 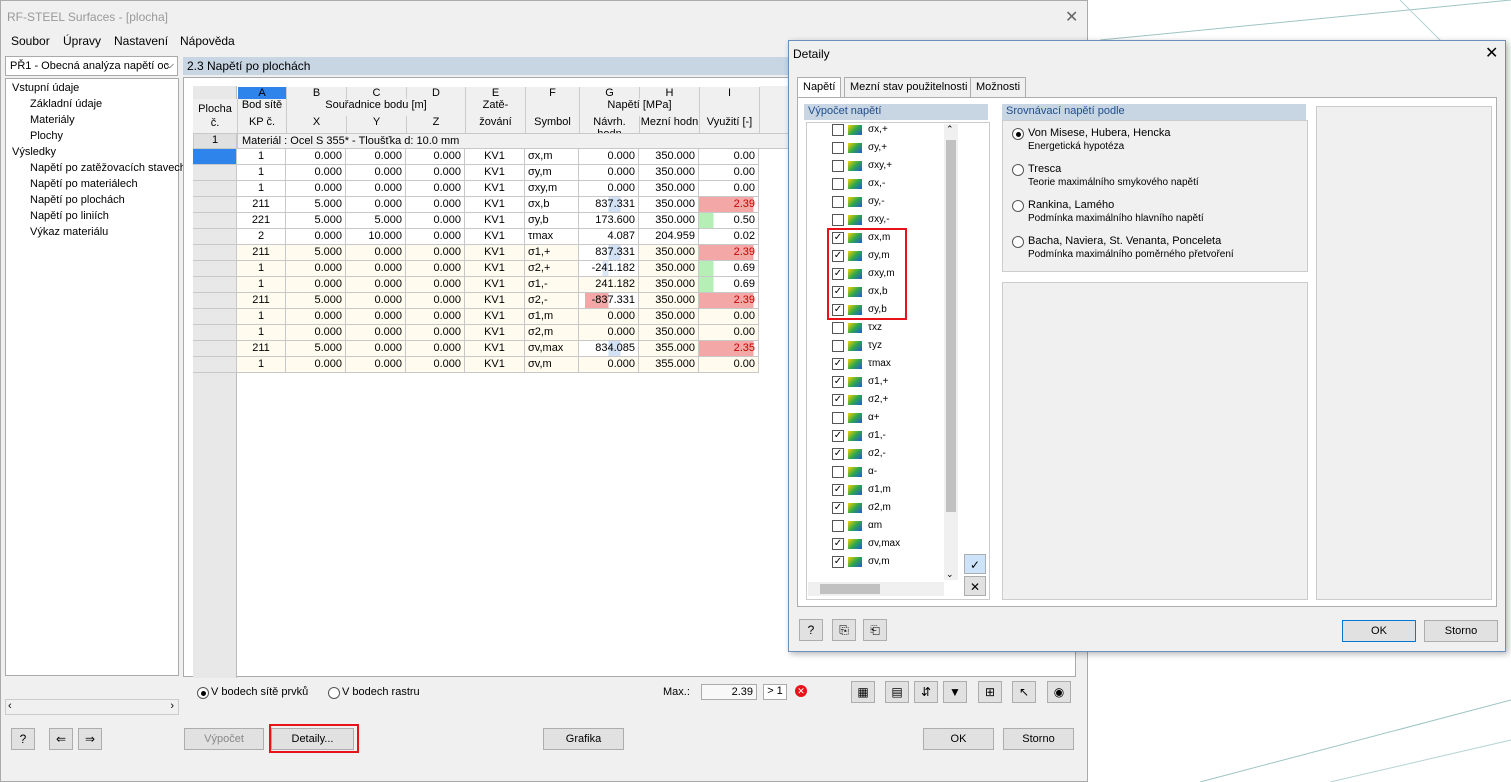 What do you see at coordinates (909, 87) in the screenshot?
I see `tab-mezni-stav: Mezní stav použitelnosti` at bounding box center [909, 87].